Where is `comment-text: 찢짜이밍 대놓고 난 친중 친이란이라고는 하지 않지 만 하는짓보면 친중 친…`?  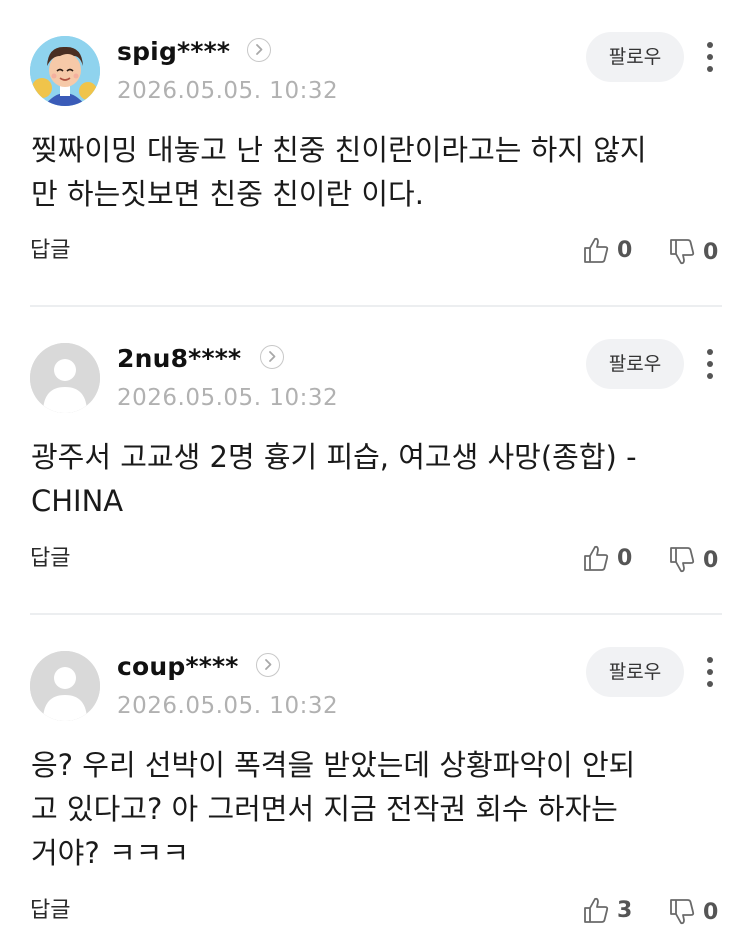 comment-text: 찢짜이밍 대놓고 난 친중 친이란이라고는 하지 않지 만 하는짓보면 친중 친… is located at coordinates (339, 172).